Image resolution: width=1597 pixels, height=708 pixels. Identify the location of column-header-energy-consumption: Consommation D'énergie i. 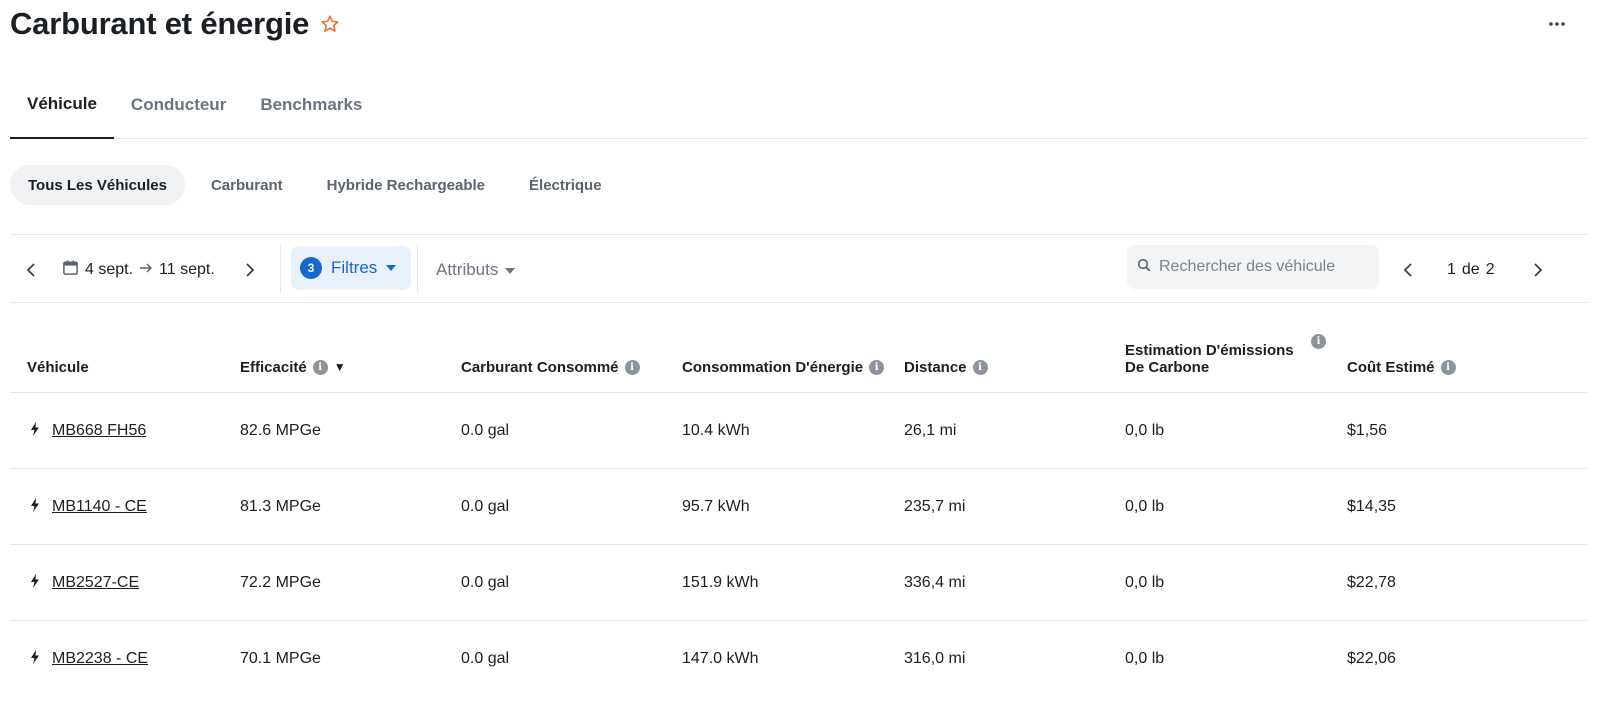
(783, 367).